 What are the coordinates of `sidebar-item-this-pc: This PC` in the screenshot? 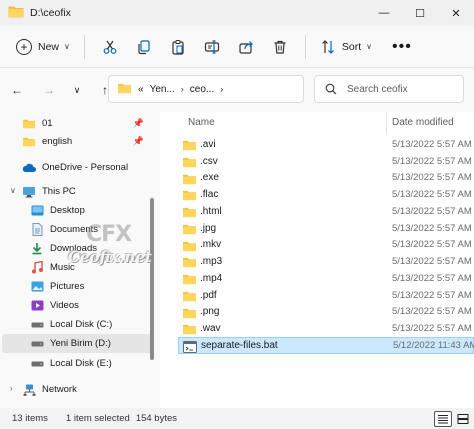 It's located at (88, 191).